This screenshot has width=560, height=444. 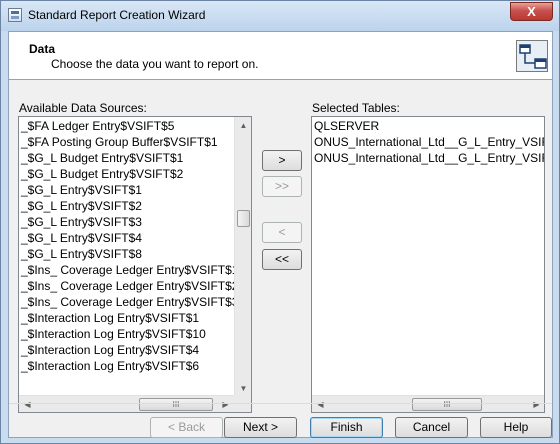 What do you see at coordinates (15, 15) in the screenshot?
I see `wizard-app-icon` at bounding box center [15, 15].